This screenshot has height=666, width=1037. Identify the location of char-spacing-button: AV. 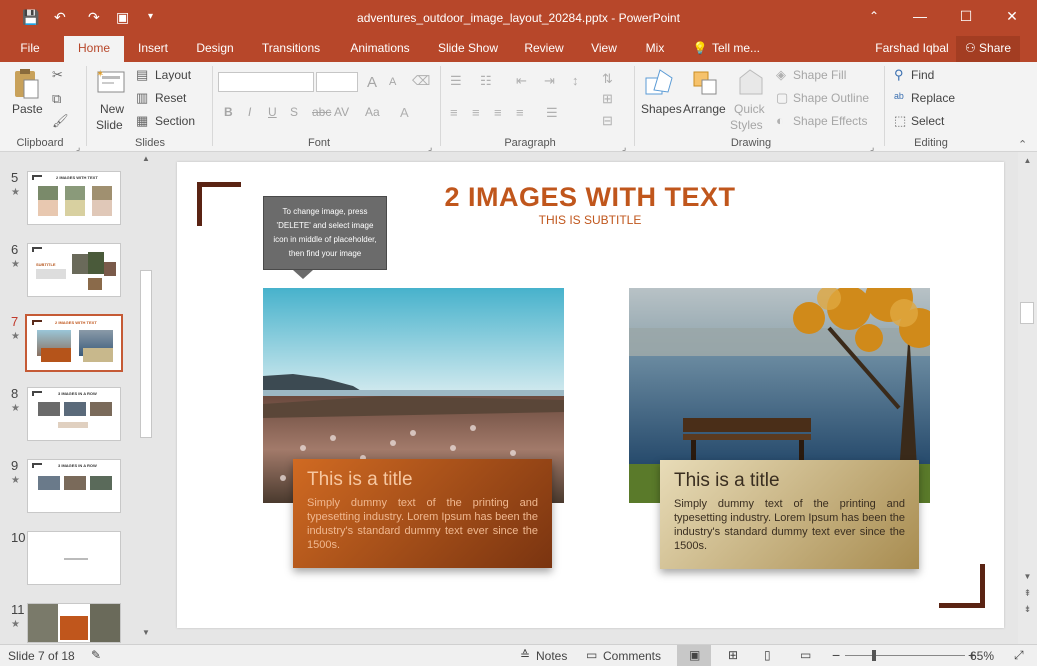
(341, 112).